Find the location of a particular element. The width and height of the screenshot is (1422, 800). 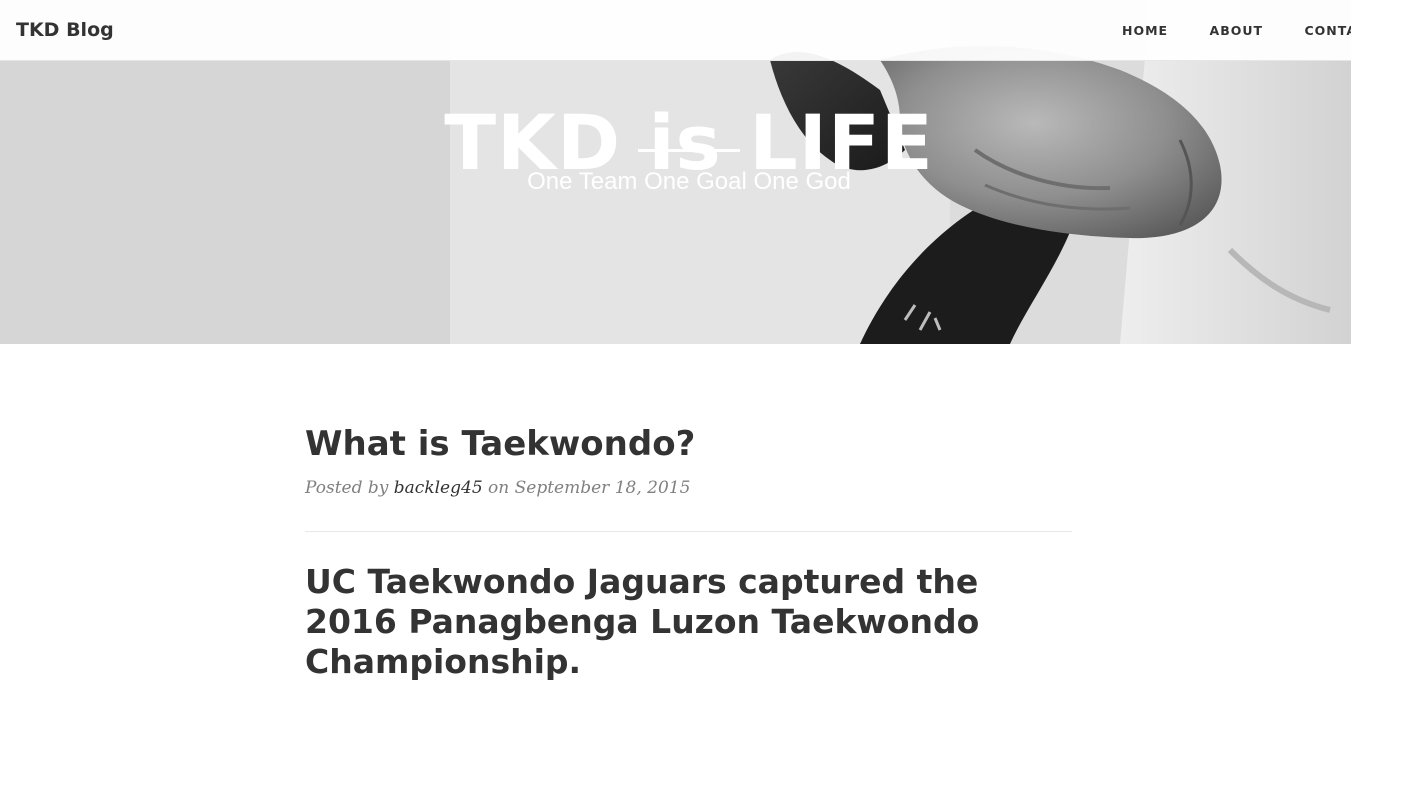

post-divider is located at coordinates (688, 531).